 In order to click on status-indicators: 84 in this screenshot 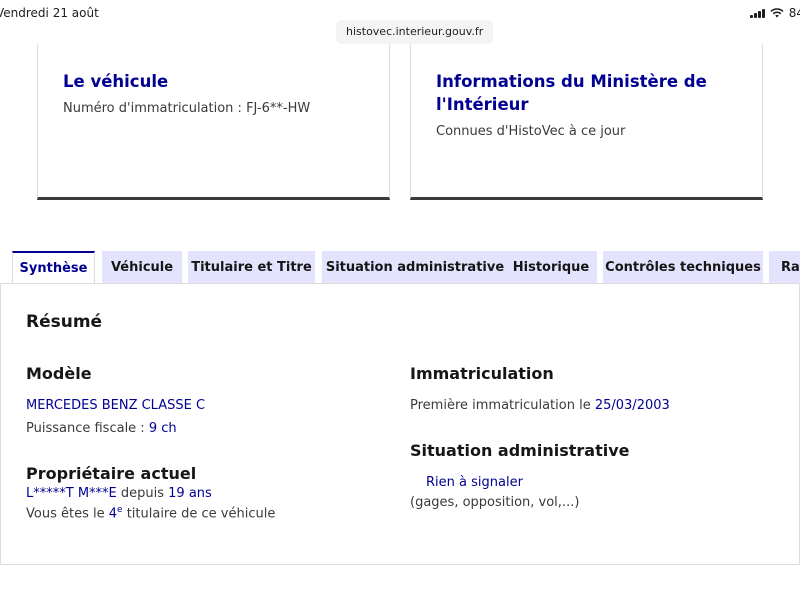, I will do `click(774, 13)`.